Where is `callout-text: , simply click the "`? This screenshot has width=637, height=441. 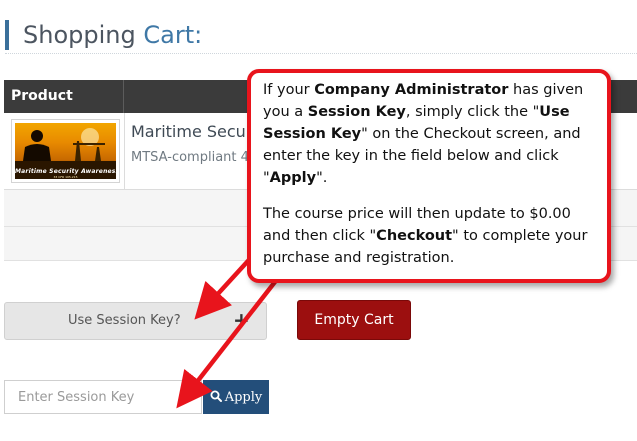
callout-text: , simply click the " is located at coordinates (472, 112).